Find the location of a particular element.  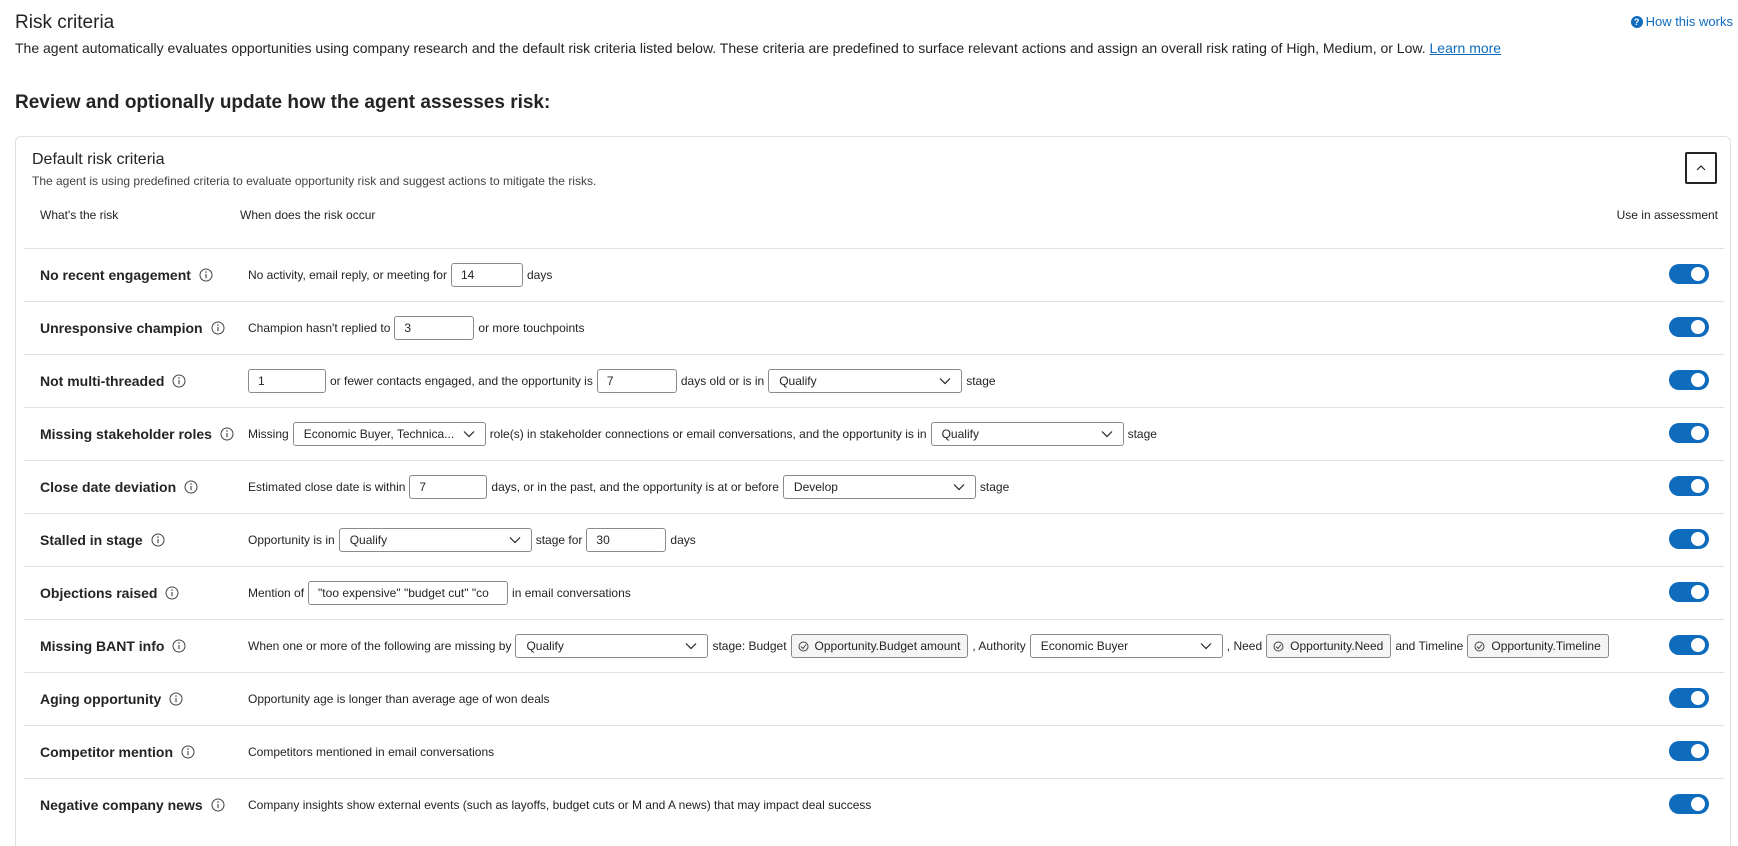

contacts-input: 1 is located at coordinates (287, 381).